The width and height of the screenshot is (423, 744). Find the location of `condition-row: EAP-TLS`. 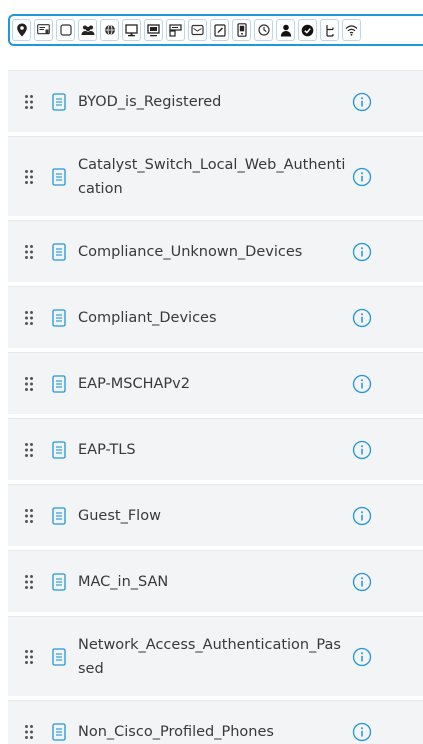

condition-row: EAP-TLS is located at coordinates (215, 449).